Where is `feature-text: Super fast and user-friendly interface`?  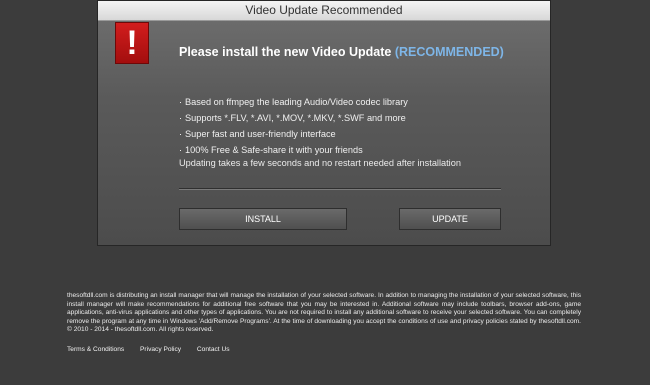 feature-text: Super fast and user-friendly interface is located at coordinates (260, 134).